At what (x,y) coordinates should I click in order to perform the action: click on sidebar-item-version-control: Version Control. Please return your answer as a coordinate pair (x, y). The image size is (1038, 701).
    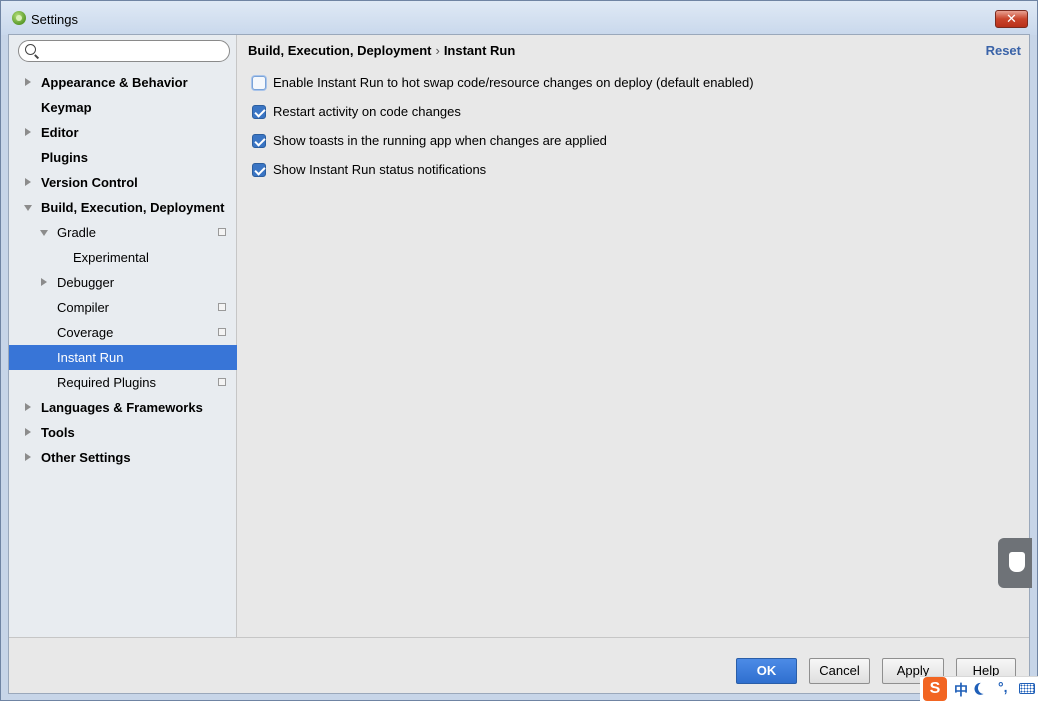
    Looking at the image, I should click on (123, 182).